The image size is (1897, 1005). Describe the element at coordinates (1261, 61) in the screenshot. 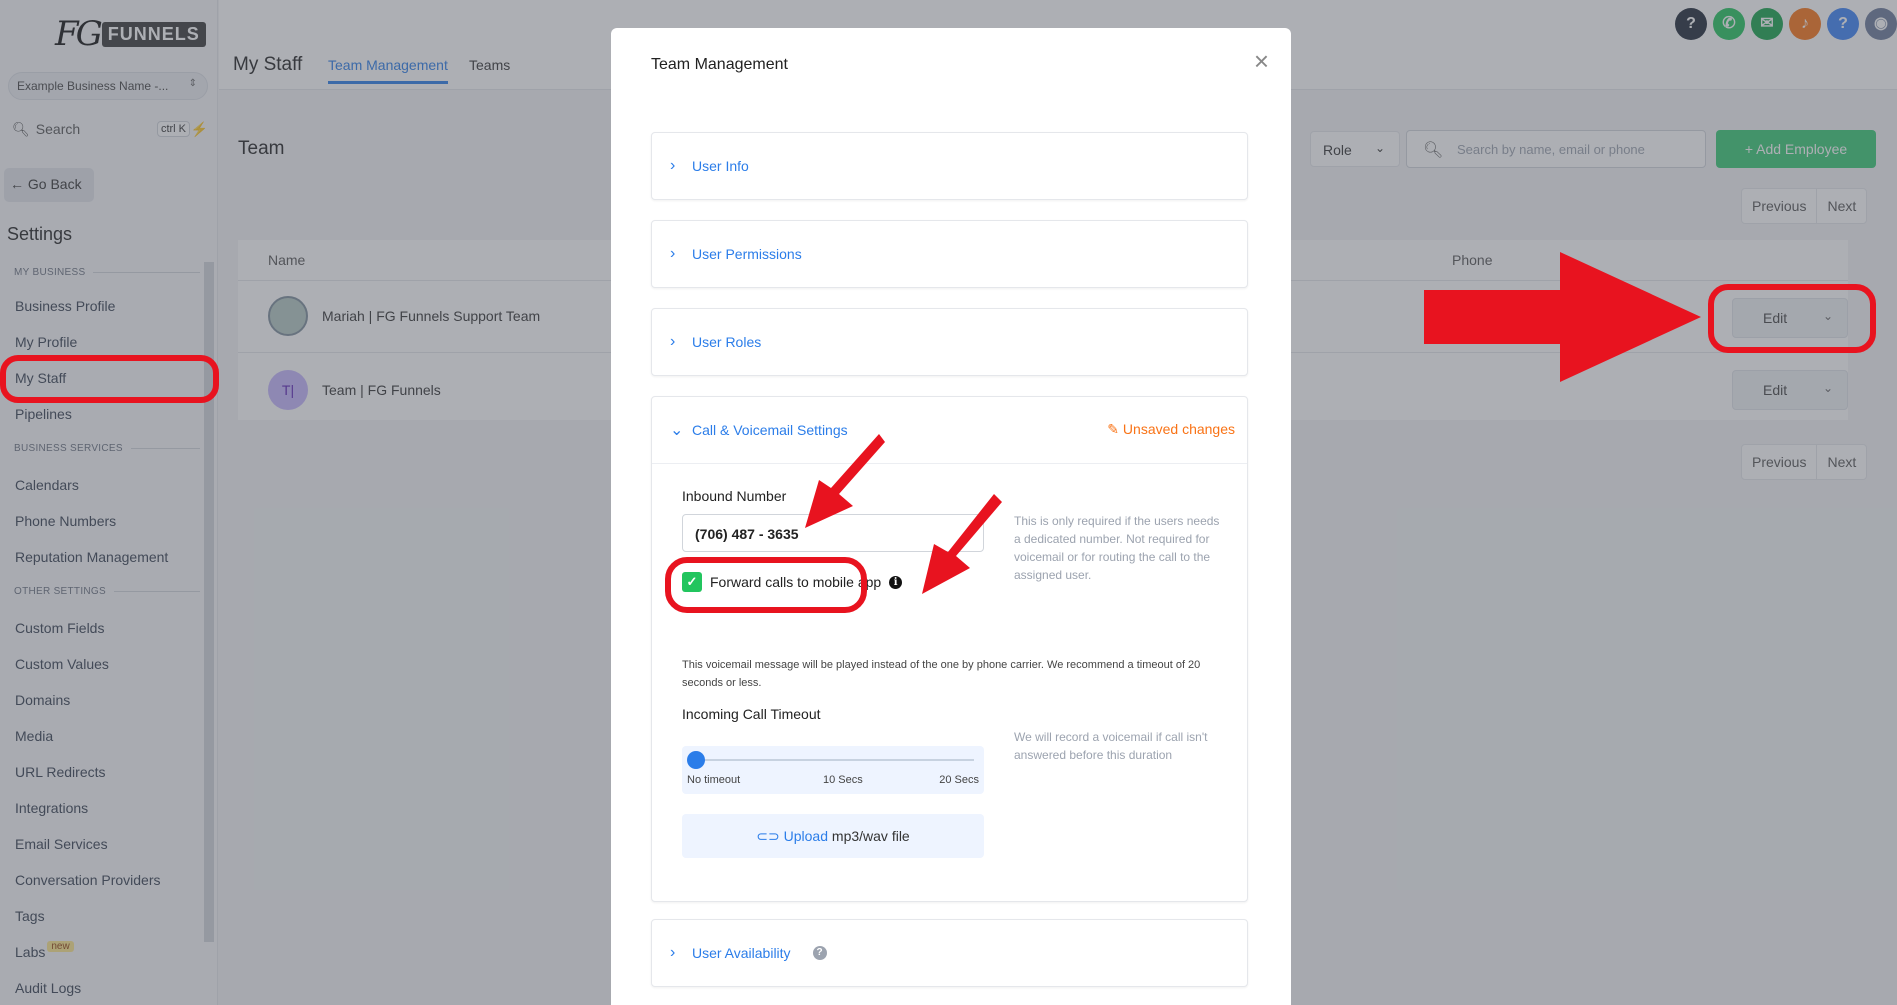

I see `close-icon: ×` at that location.